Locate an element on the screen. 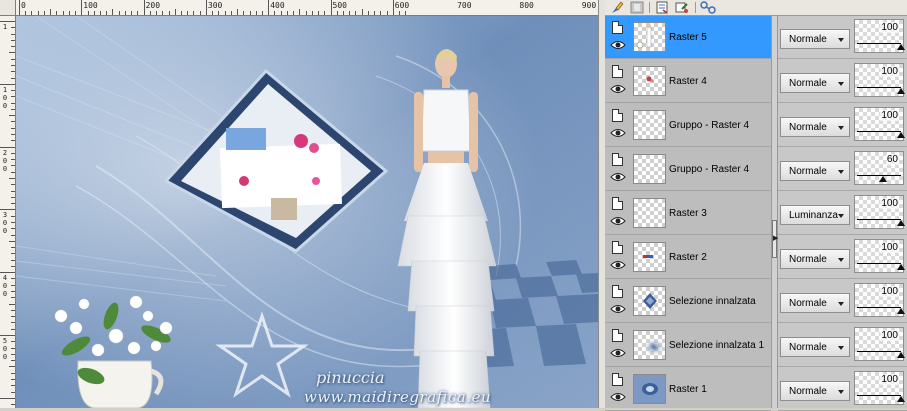 This screenshot has width=907, height=411. opacity-slider: 60 is located at coordinates (879, 168).